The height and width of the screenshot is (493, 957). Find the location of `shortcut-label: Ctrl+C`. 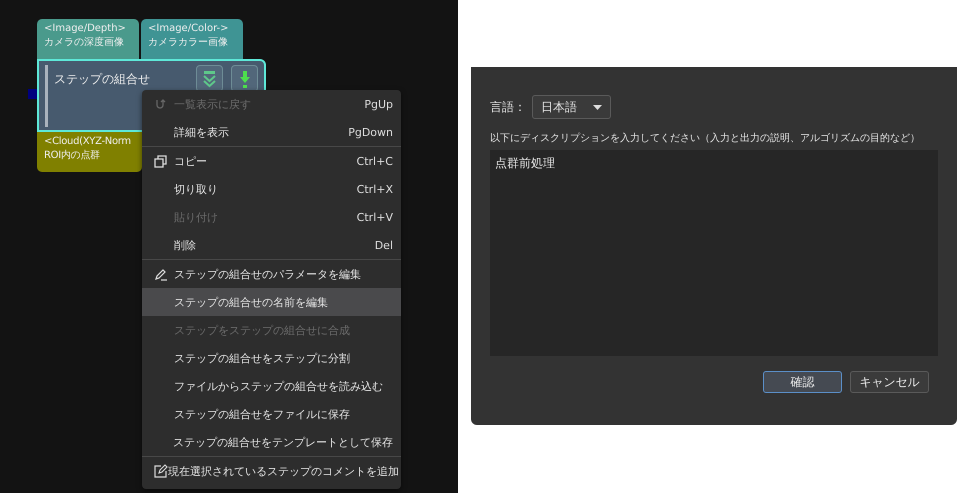

shortcut-label: Ctrl+C is located at coordinates (374, 161).